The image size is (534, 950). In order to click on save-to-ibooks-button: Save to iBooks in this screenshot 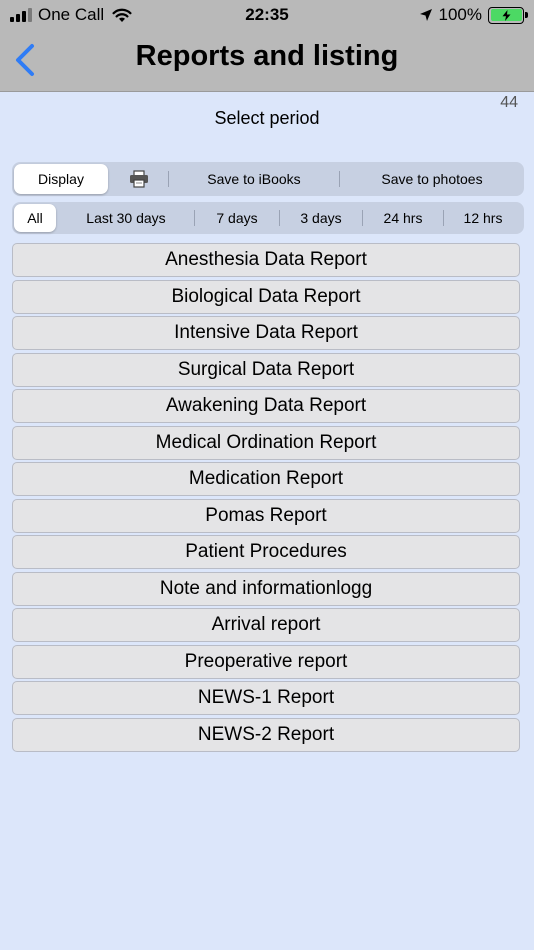, I will do `click(254, 179)`.